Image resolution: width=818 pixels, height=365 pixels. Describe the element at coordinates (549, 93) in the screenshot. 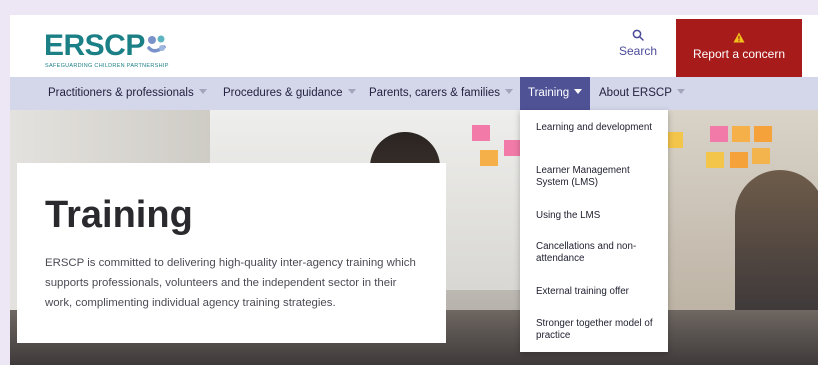

I see `nav-item-label: Training` at that location.